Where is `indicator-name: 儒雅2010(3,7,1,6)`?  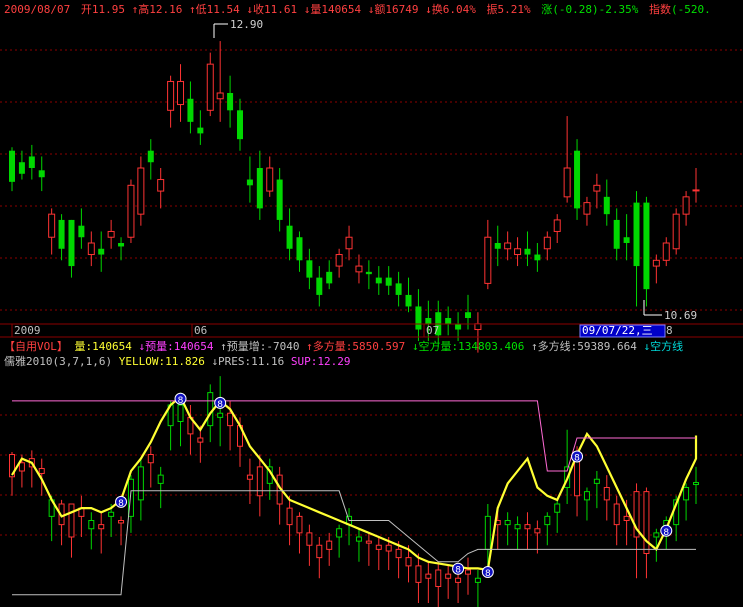
indicator-name: 儒雅2010(3,7,1,6) is located at coordinates (58, 361).